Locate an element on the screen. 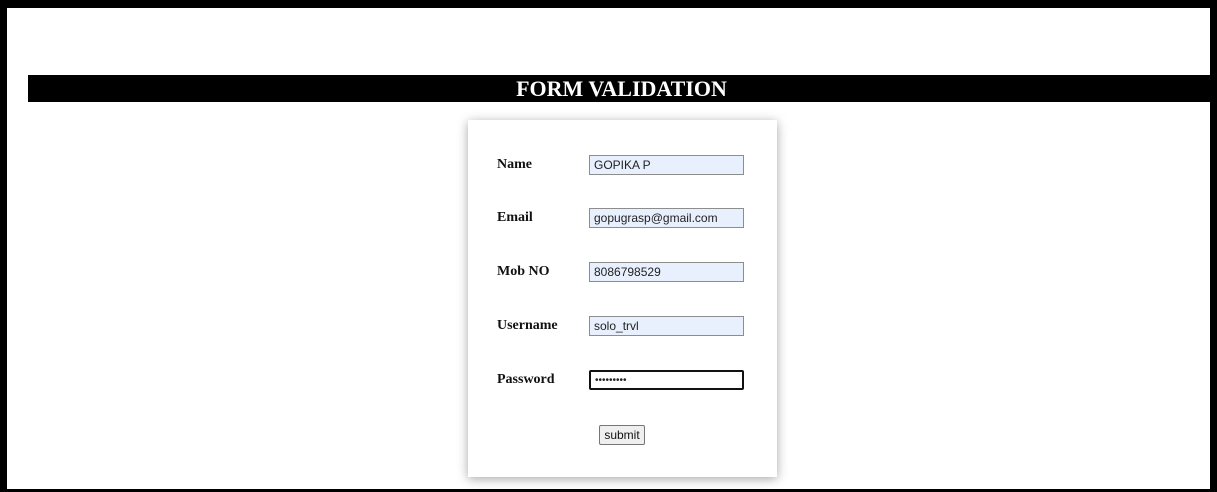 The width and height of the screenshot is (1217, 492). username-field is located at coordinates (666, 326).